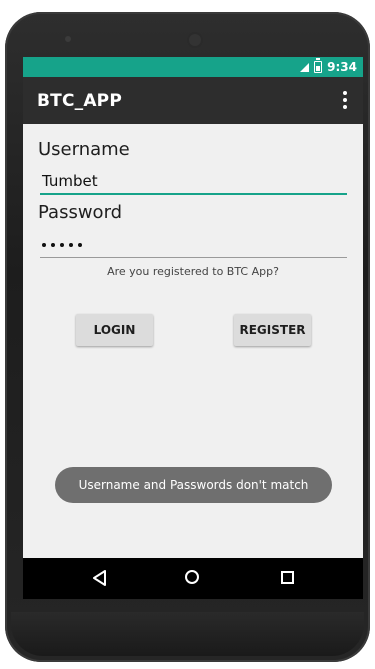  I want to click on username-underline, so click(193, 194).